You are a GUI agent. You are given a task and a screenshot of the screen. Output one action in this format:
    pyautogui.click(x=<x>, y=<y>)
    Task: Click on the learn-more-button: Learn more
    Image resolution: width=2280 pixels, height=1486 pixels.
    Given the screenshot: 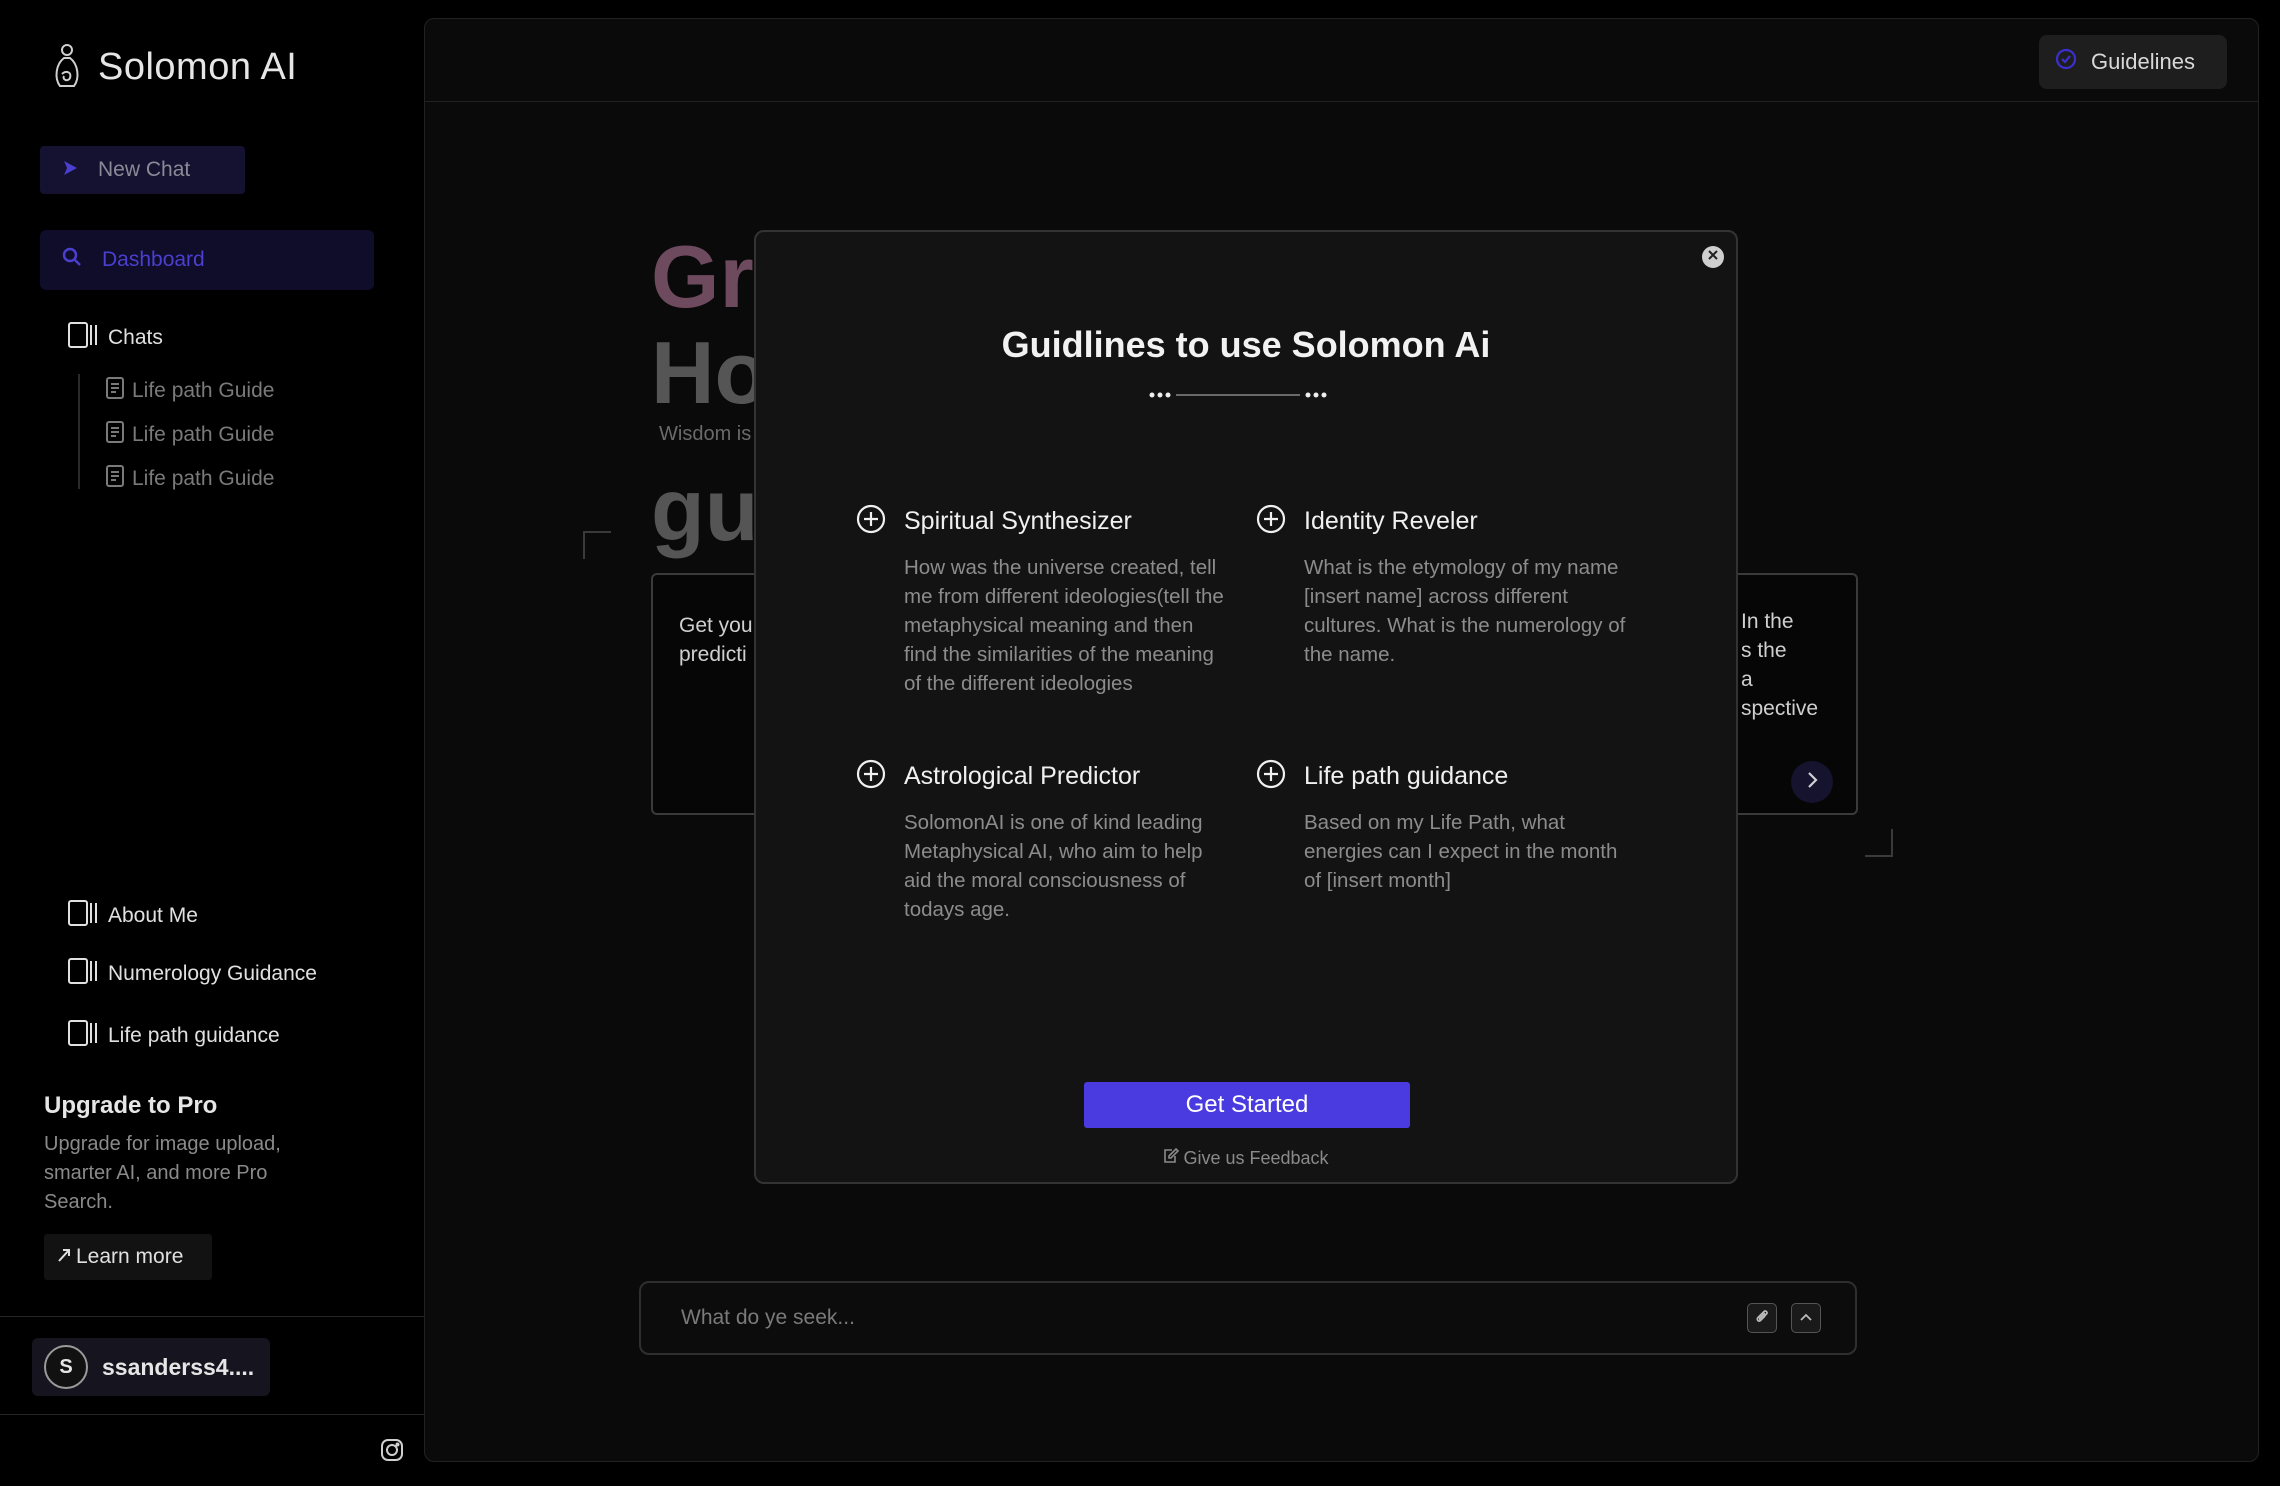 What is the action you would take?
    pyautogui.click(x=128, y=1257)
    